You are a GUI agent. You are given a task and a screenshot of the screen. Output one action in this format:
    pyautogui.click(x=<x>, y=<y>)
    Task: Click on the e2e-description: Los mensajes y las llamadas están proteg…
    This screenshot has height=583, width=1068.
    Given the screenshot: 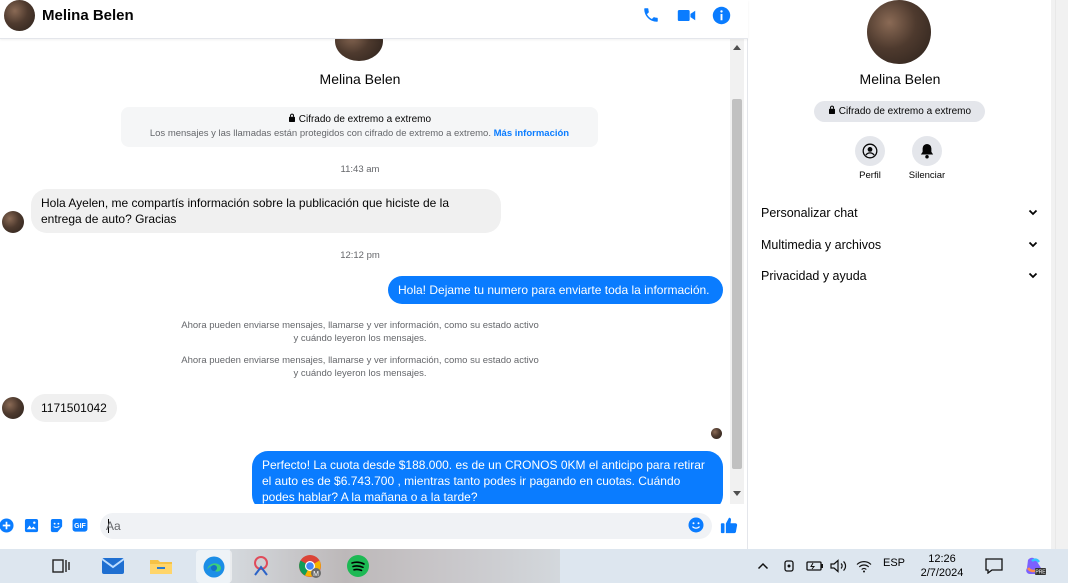 What is the action you would take?
    pyautogui.click(x=320, y=133)
    